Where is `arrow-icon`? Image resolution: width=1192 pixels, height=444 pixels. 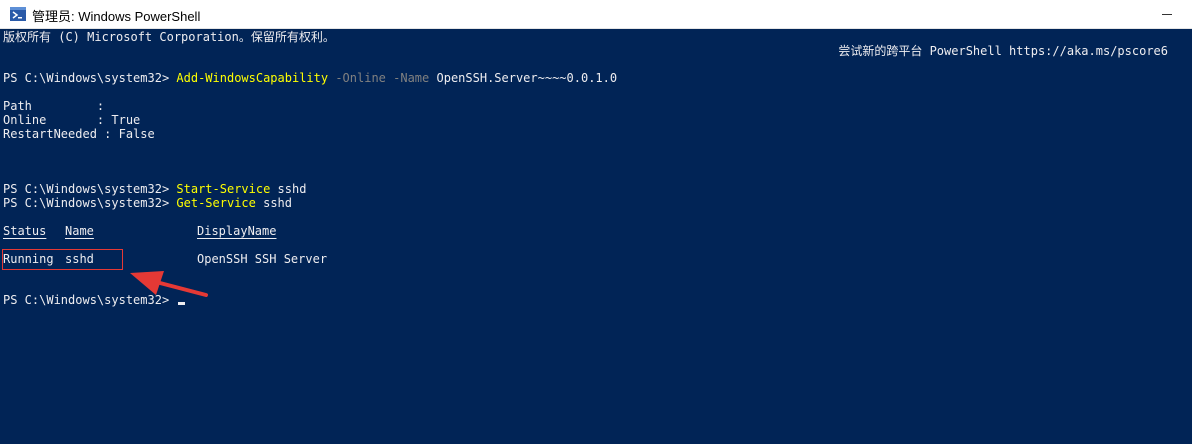 arrow-icon is located at coordinates (169, 284).